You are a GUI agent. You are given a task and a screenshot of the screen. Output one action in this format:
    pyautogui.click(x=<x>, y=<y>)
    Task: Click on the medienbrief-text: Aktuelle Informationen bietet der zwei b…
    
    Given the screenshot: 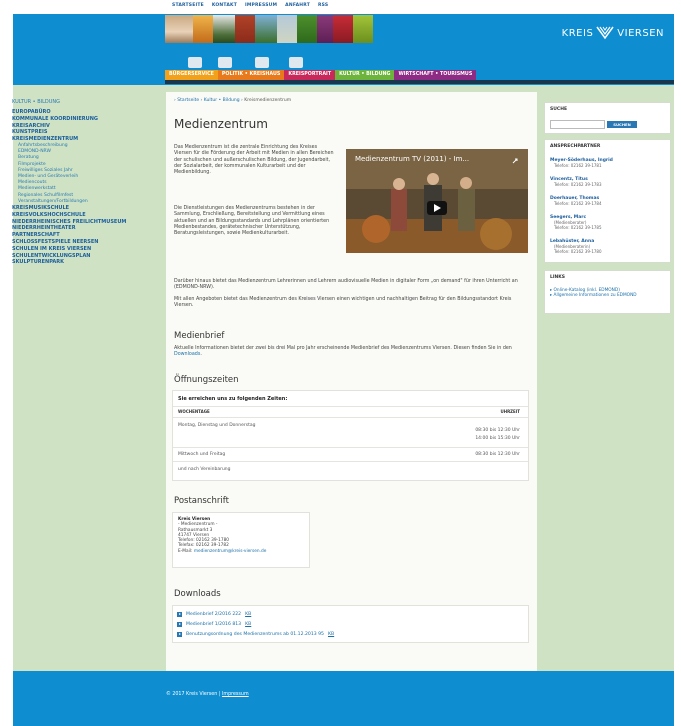 What is the action you would take?
    pyautogui.click(x=343, y=348)
    